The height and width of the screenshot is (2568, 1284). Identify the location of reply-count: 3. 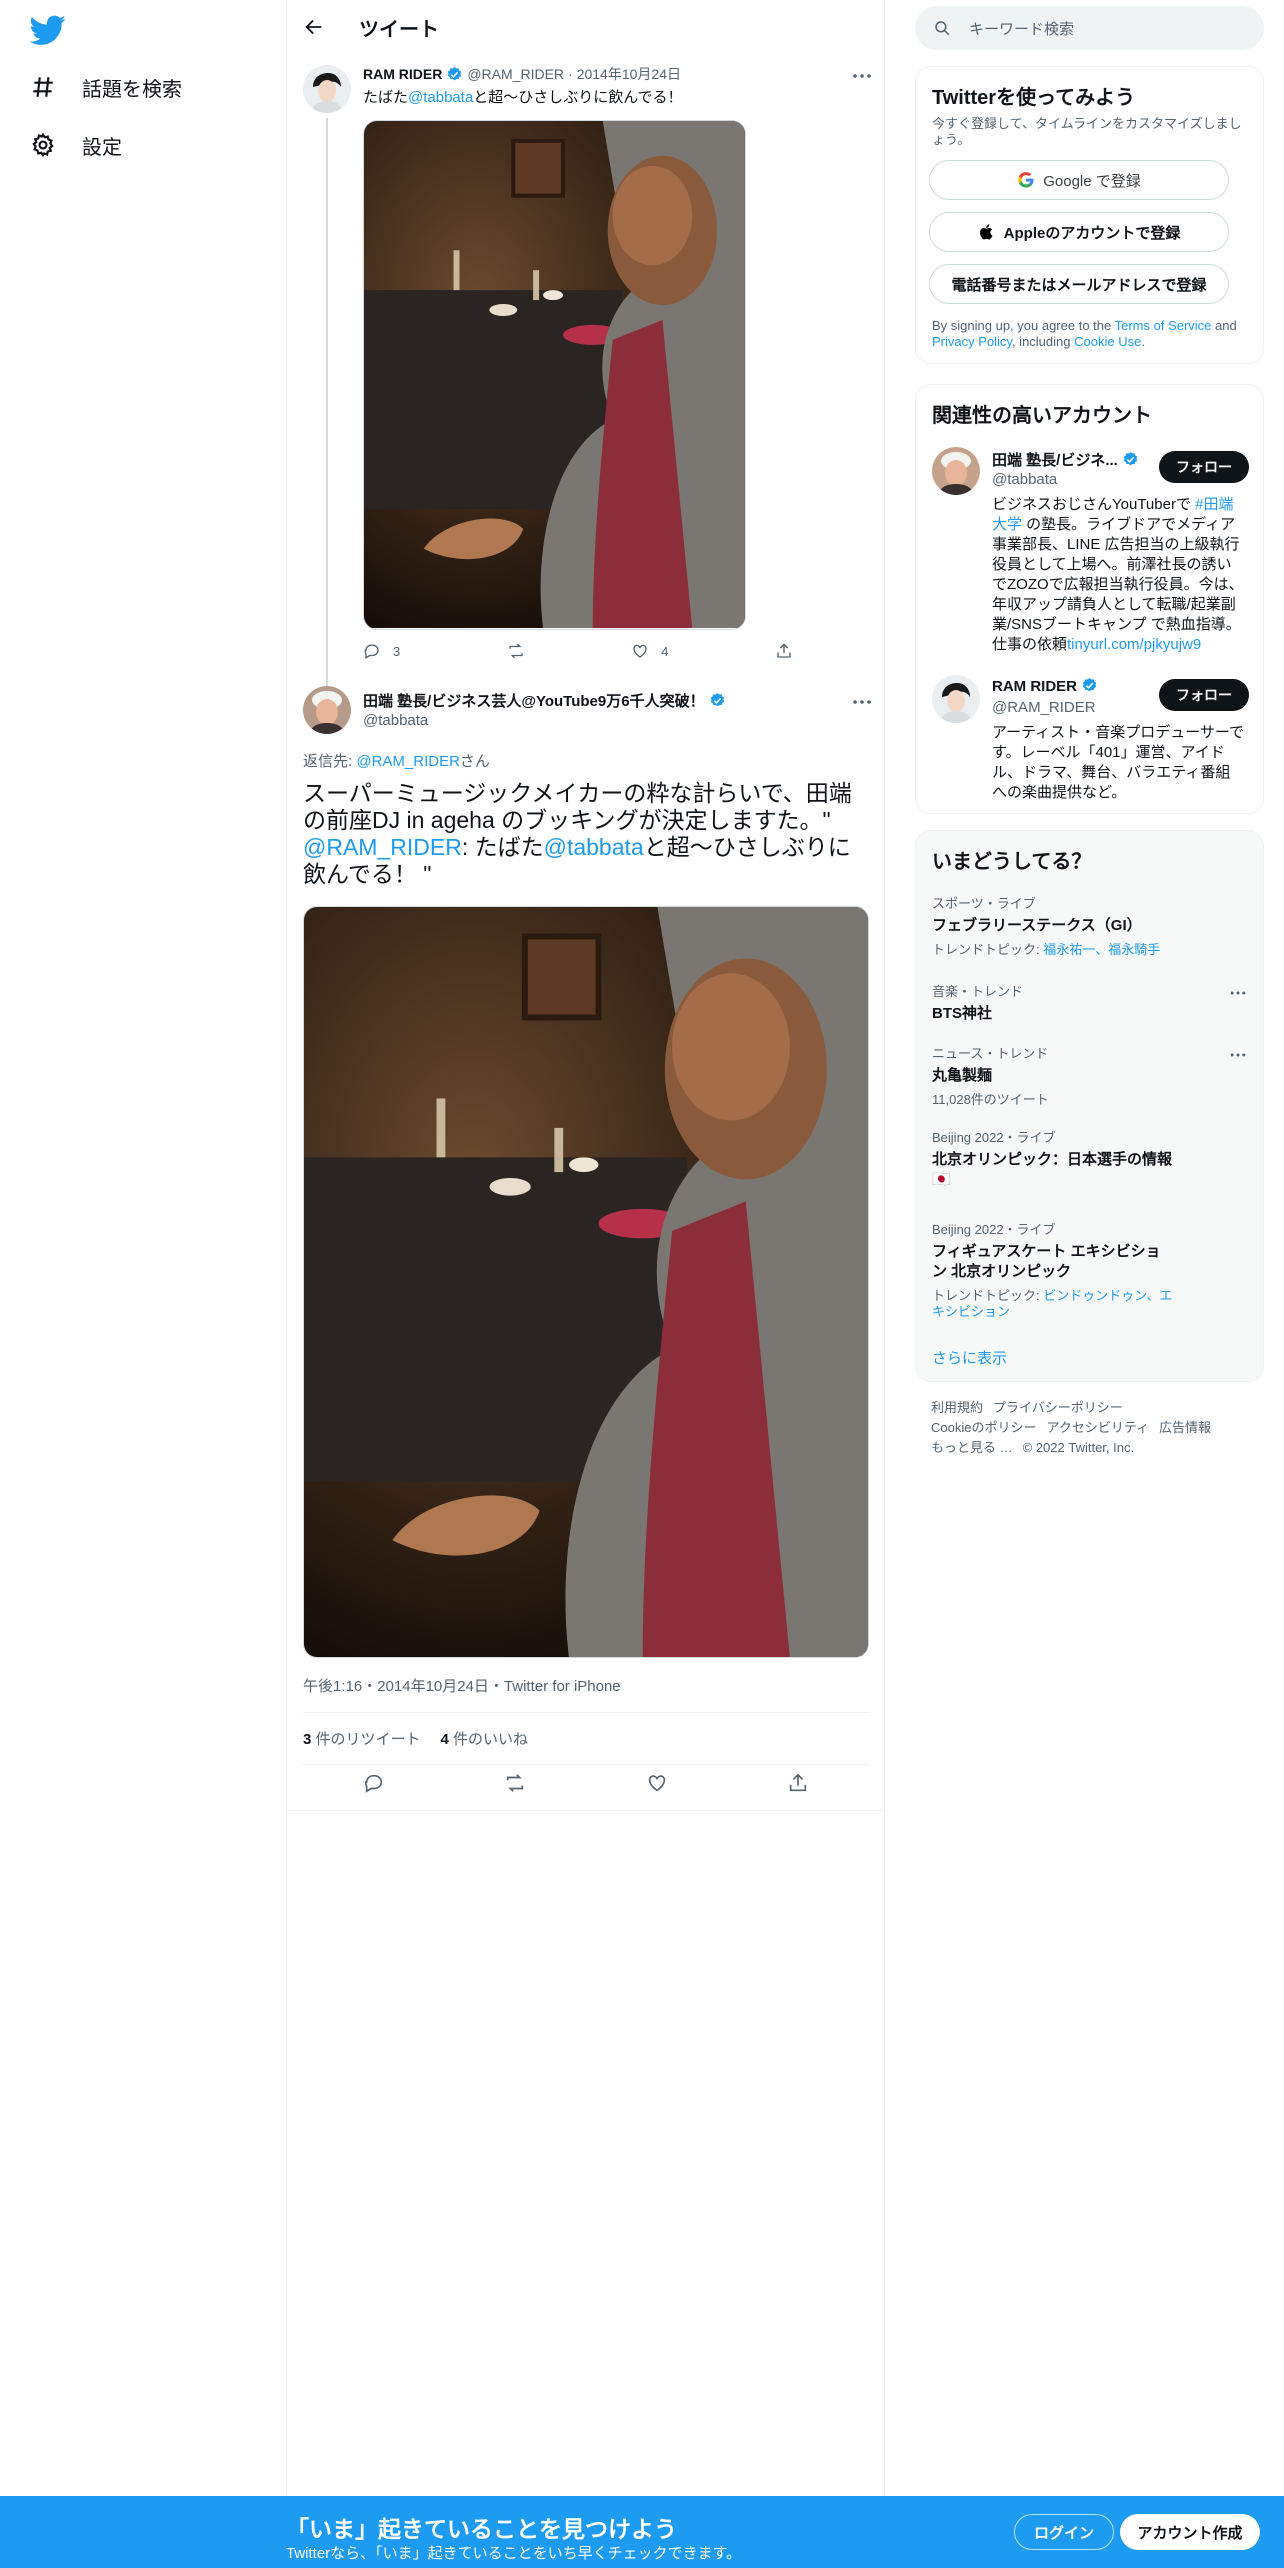
(397, 651).